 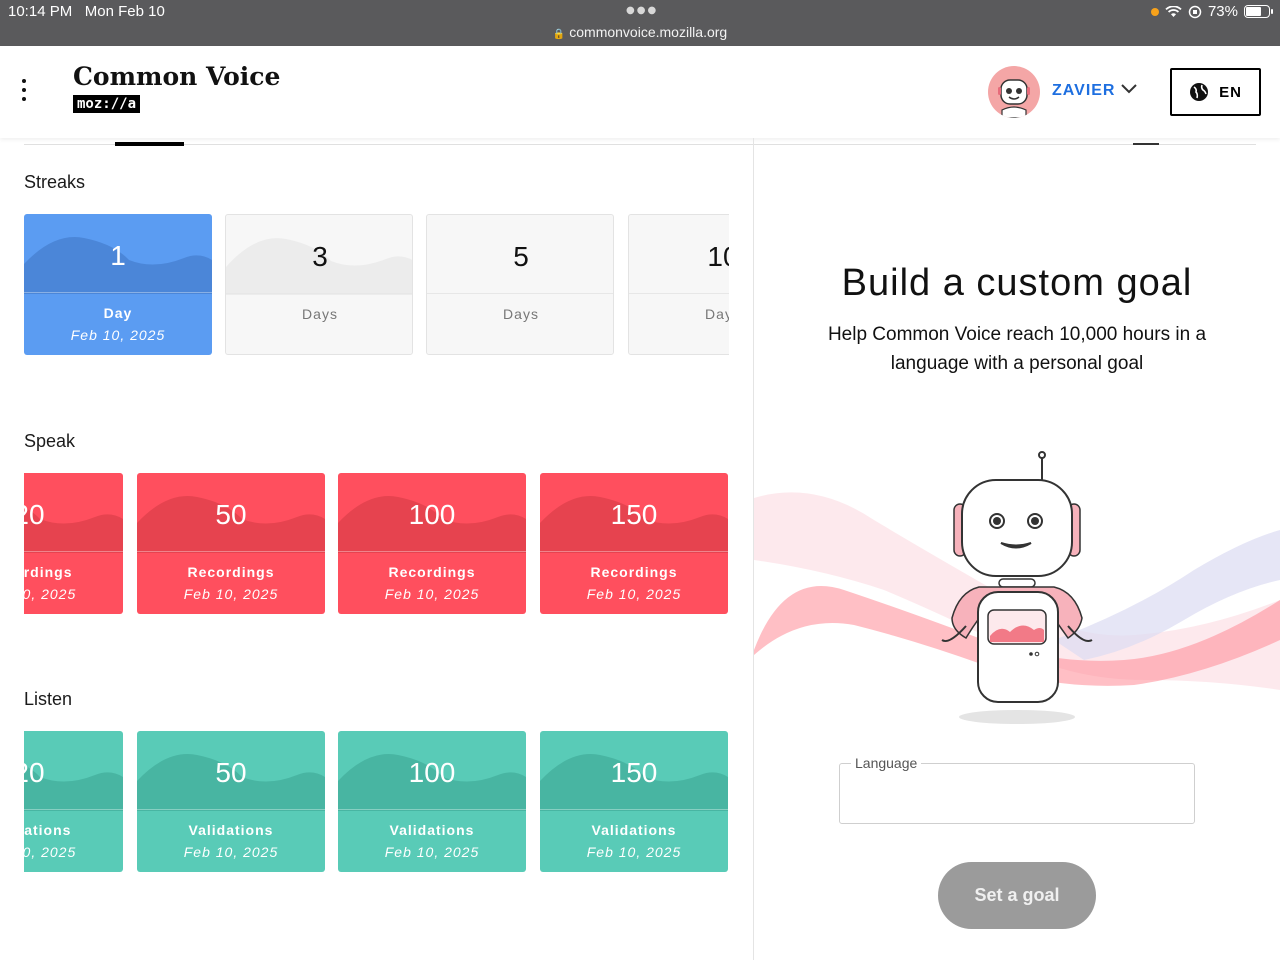 I want to click on battery-icon, so click(x=1258, y=11).